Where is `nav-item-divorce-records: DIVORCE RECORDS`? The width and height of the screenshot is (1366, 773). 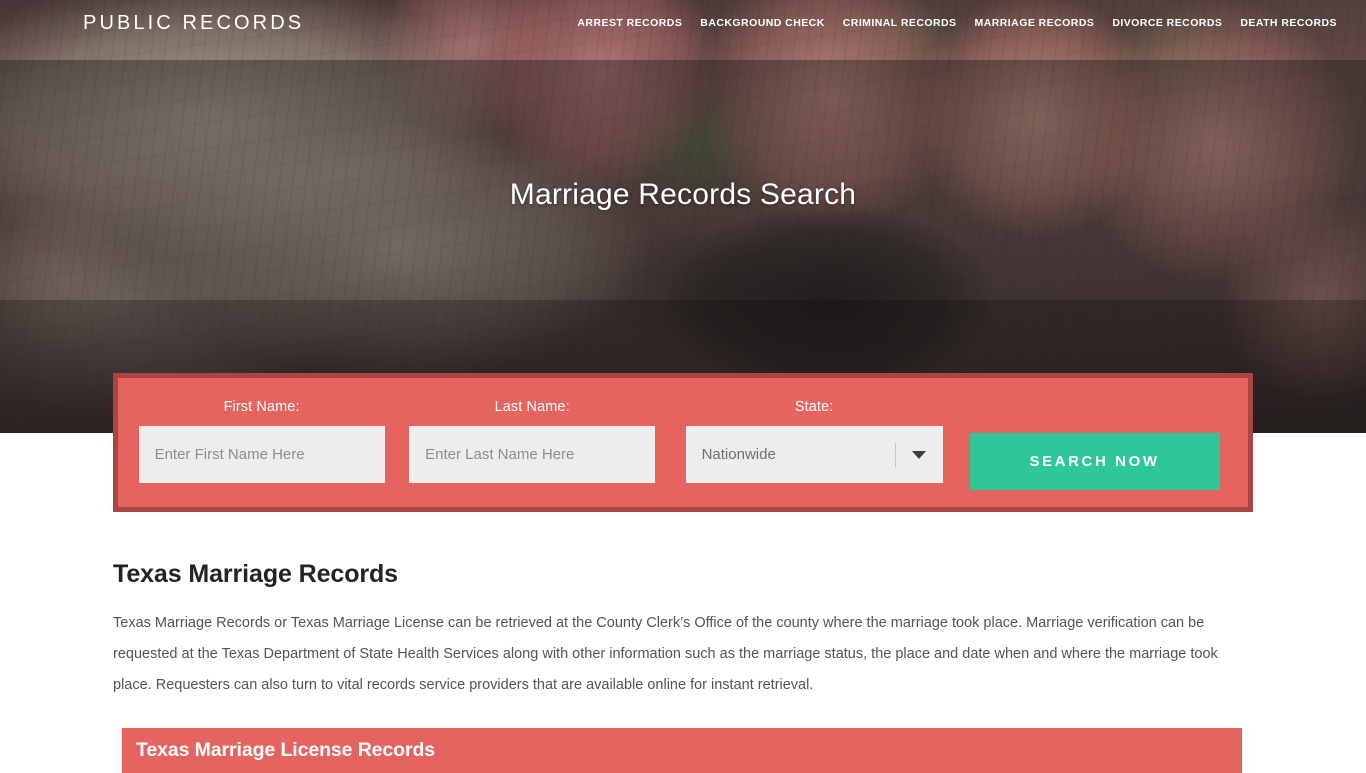 nav-item-divorce-records: DIVORCE RECORDS is located at coordinates (1167, 23).